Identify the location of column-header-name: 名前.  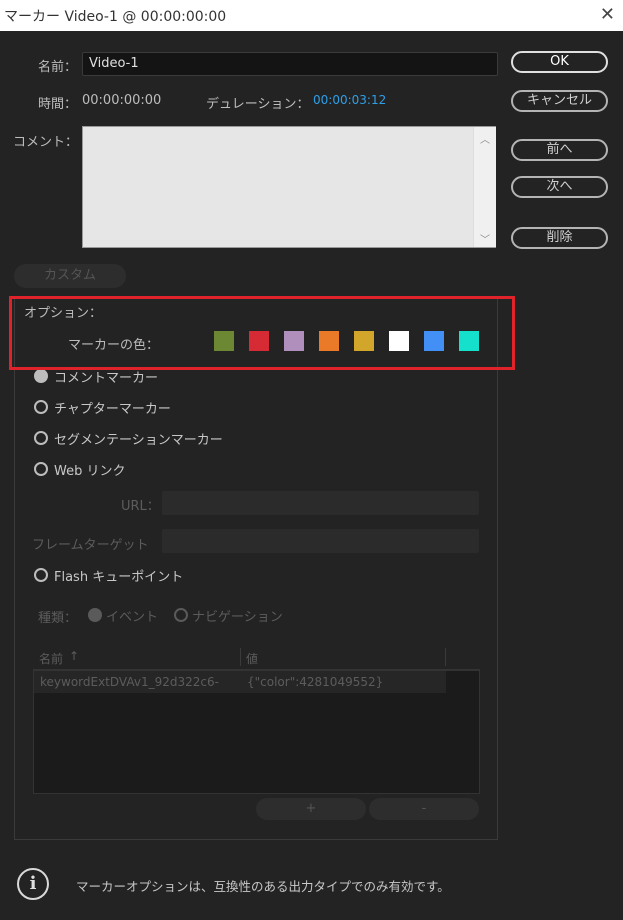
(51, 658).